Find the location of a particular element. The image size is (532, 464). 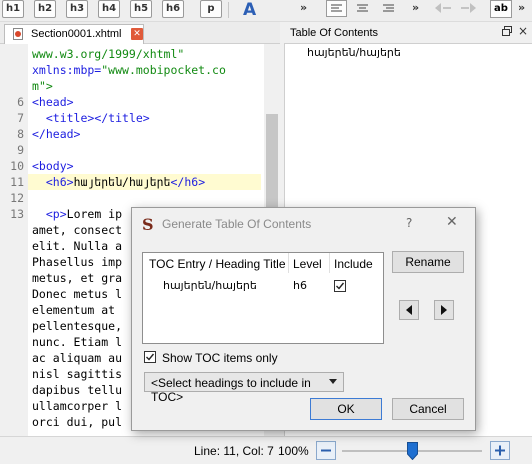

zoom-level: 100% is located at coordinates (293, 451).